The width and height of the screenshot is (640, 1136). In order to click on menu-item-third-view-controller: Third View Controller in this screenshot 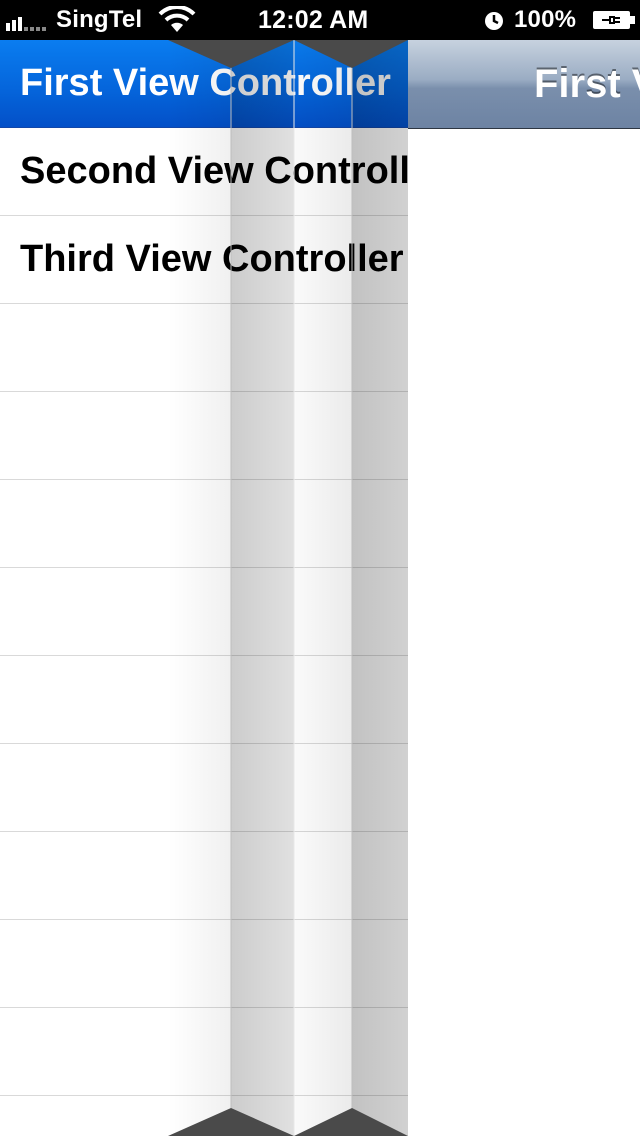, I will do `click(204, 260)`.